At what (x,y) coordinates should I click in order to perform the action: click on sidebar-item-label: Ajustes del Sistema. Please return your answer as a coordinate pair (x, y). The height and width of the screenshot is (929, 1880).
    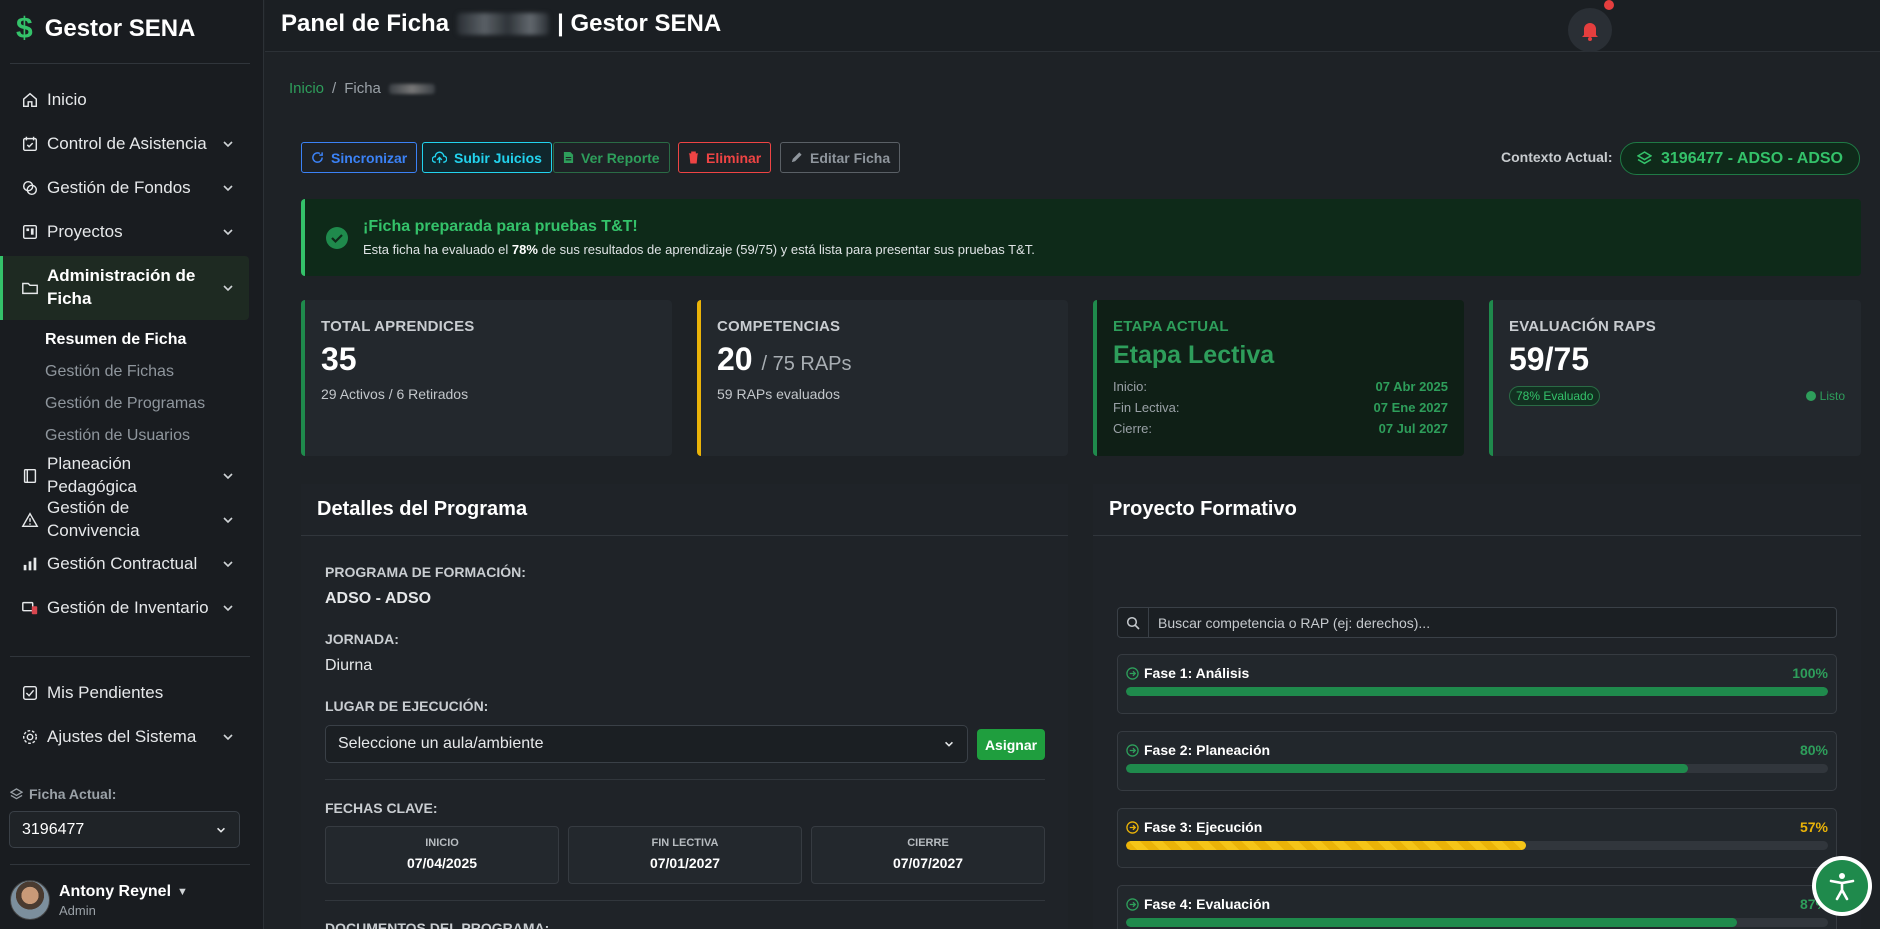
    Looking at the image, I should click on (122, 736).